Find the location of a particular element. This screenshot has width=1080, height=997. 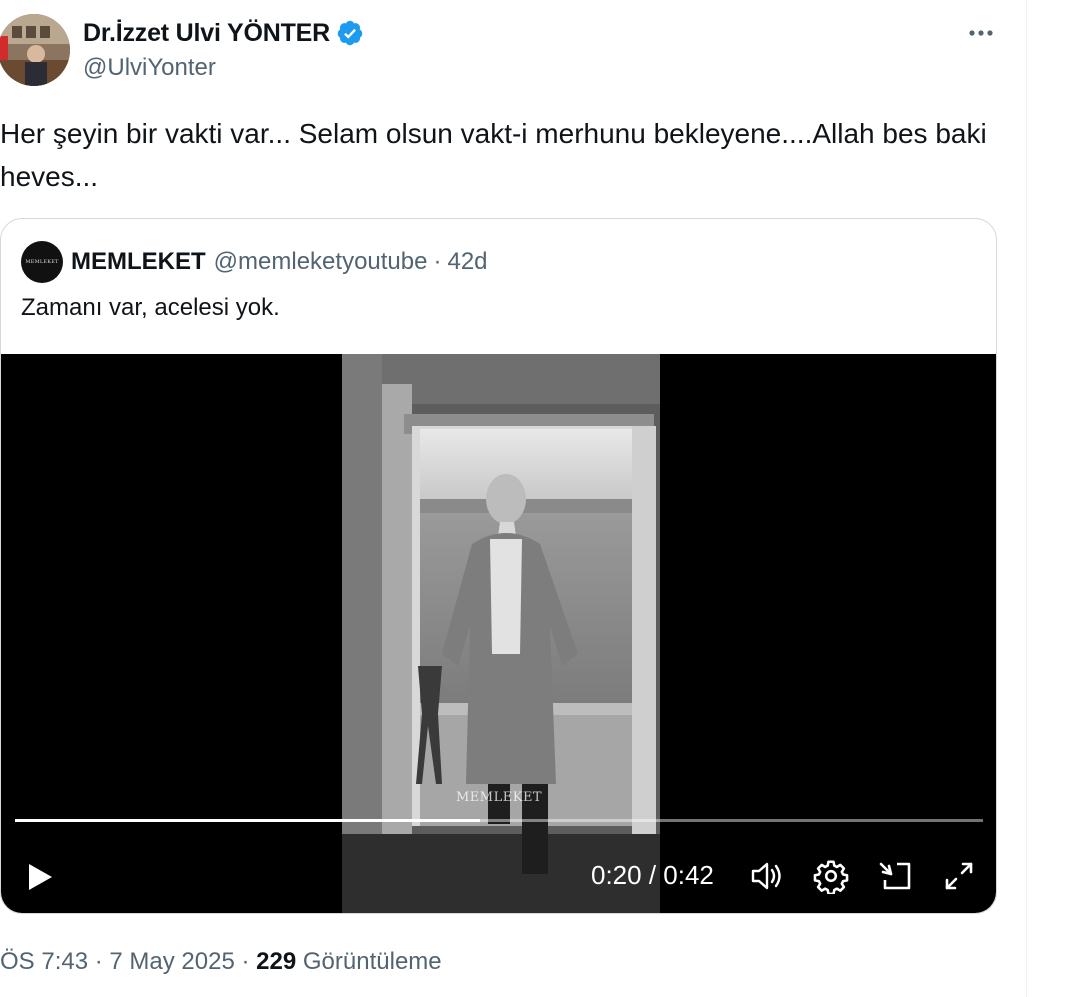

avatar-image is located at coordinates (35, 50).